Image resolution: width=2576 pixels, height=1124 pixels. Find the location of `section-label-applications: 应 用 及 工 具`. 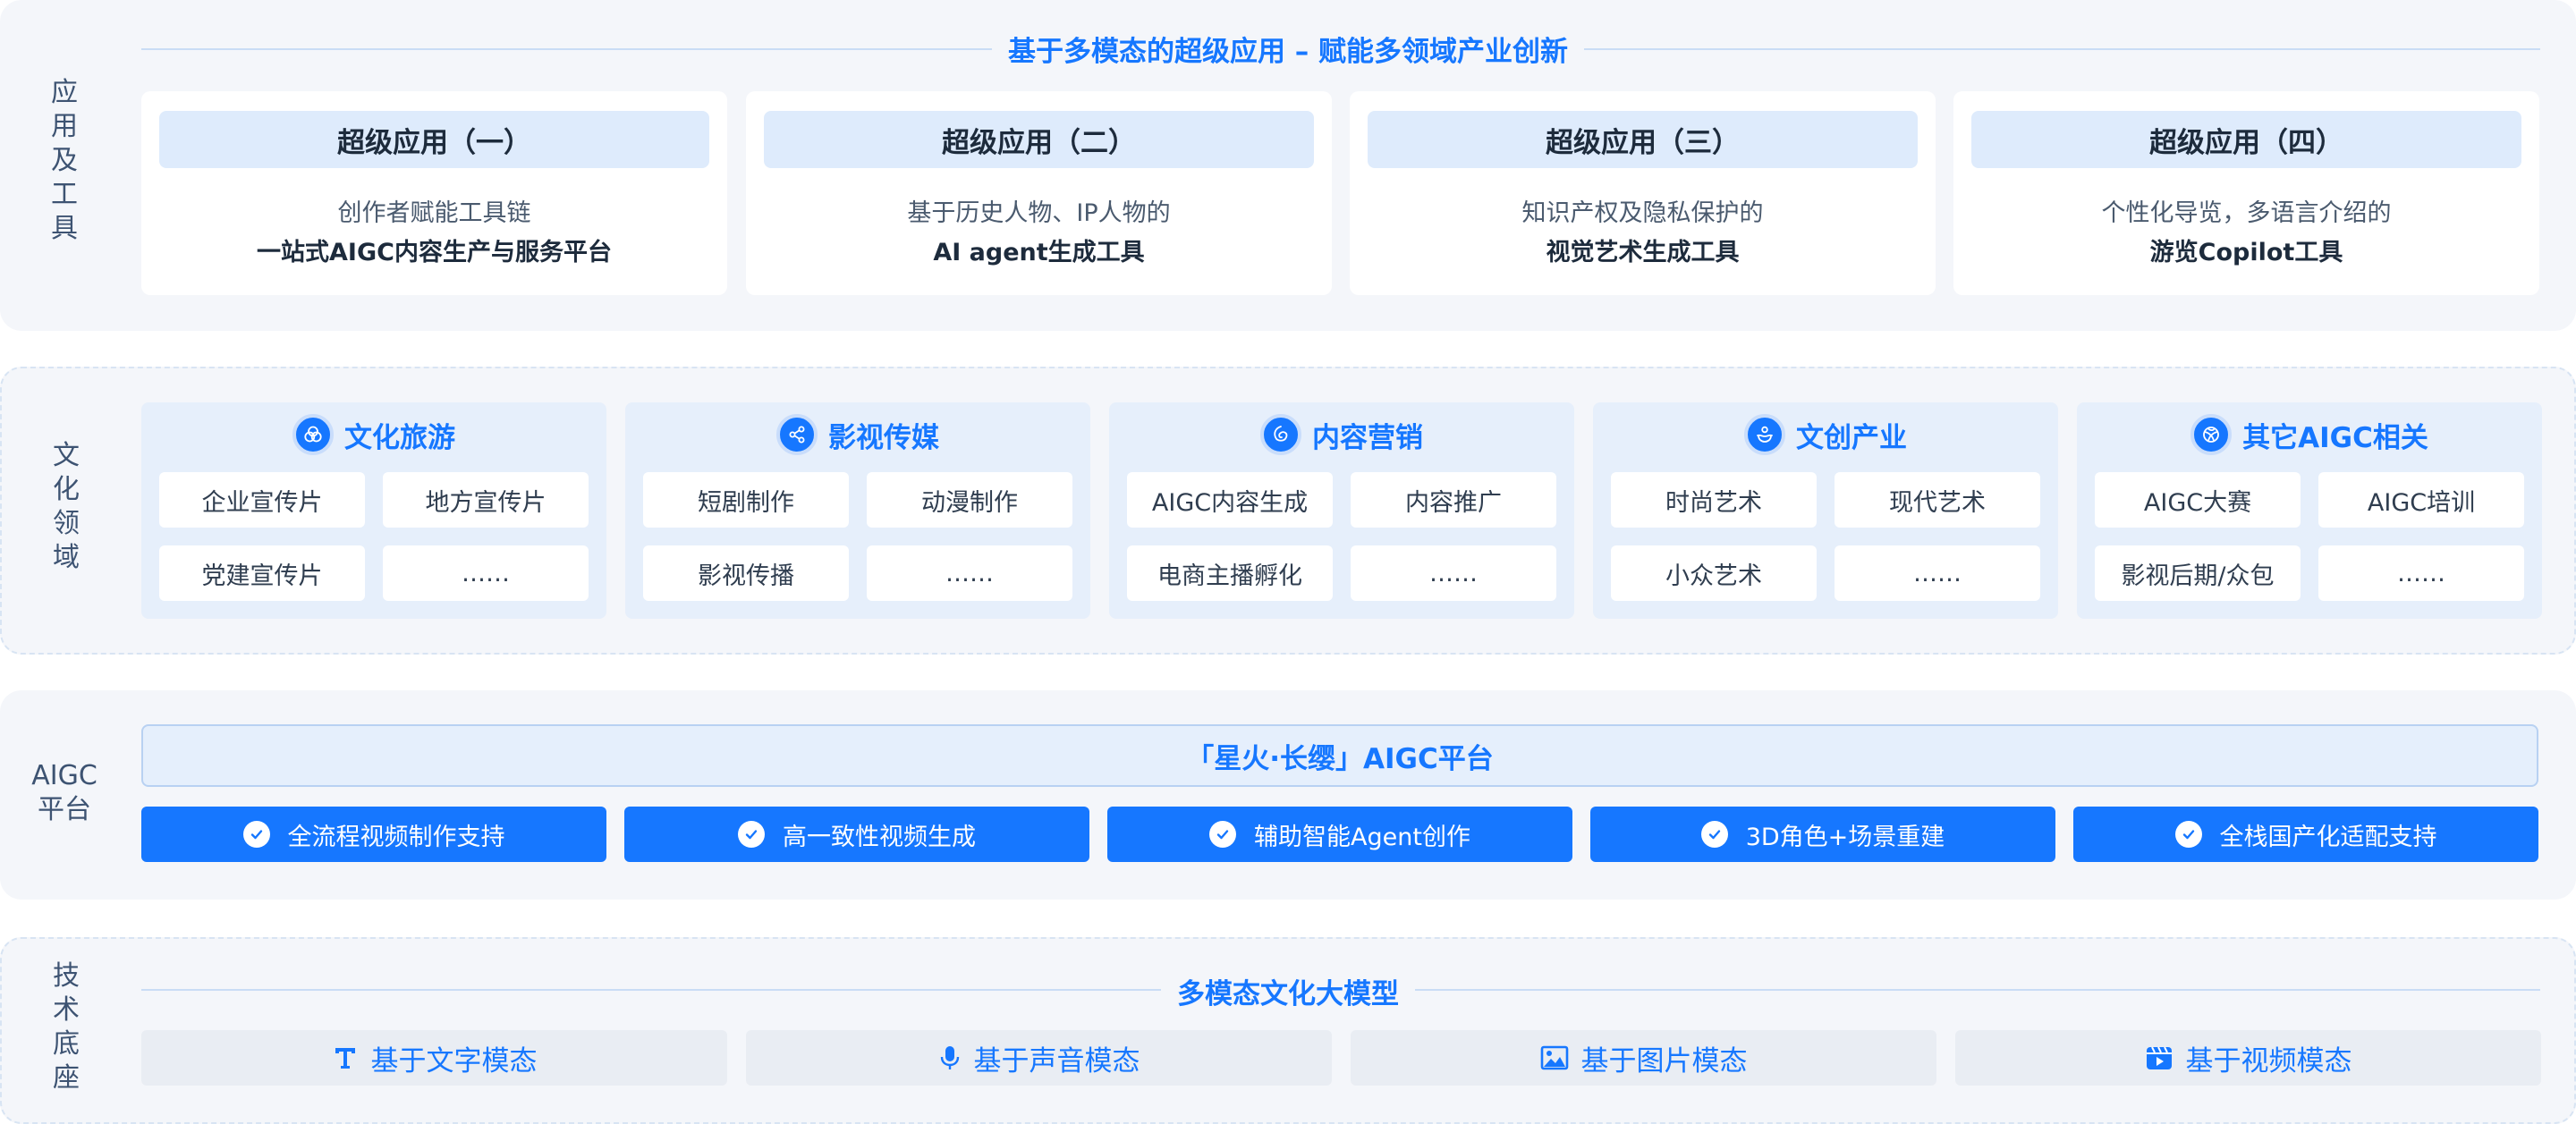

section-label-applications: 应 用 及 工 具 is located at coordinates (64, 160).